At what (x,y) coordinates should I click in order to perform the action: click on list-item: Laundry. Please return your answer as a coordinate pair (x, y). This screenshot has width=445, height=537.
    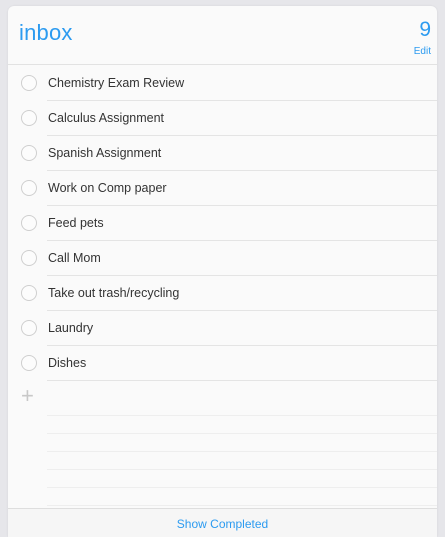
    Looking at the image, I should click on (222, 328).